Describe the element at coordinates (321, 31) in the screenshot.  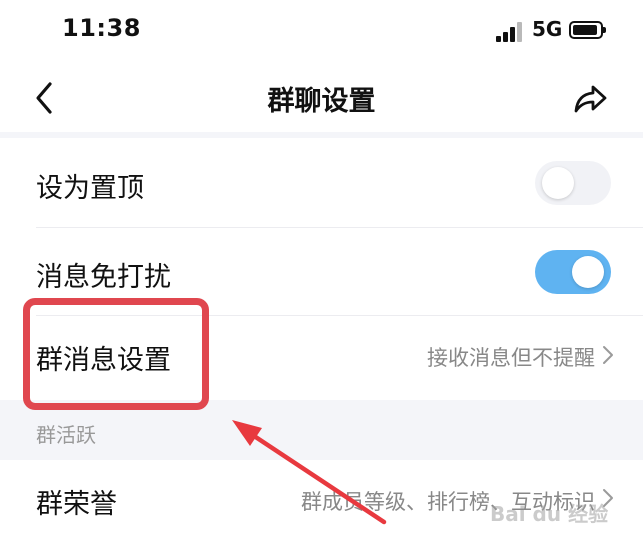
I see `status-bar: 11:38 5G` at that location.